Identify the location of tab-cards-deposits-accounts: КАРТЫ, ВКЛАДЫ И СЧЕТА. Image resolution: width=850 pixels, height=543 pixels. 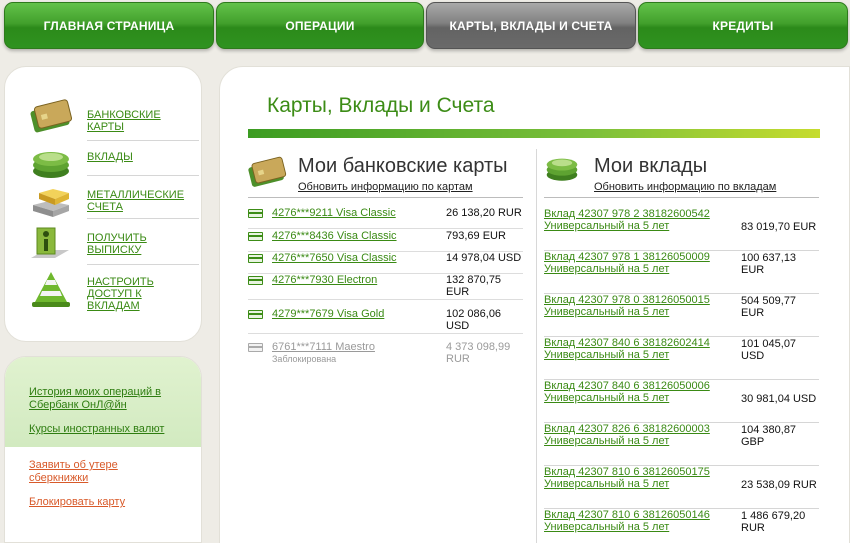
(531, 25).